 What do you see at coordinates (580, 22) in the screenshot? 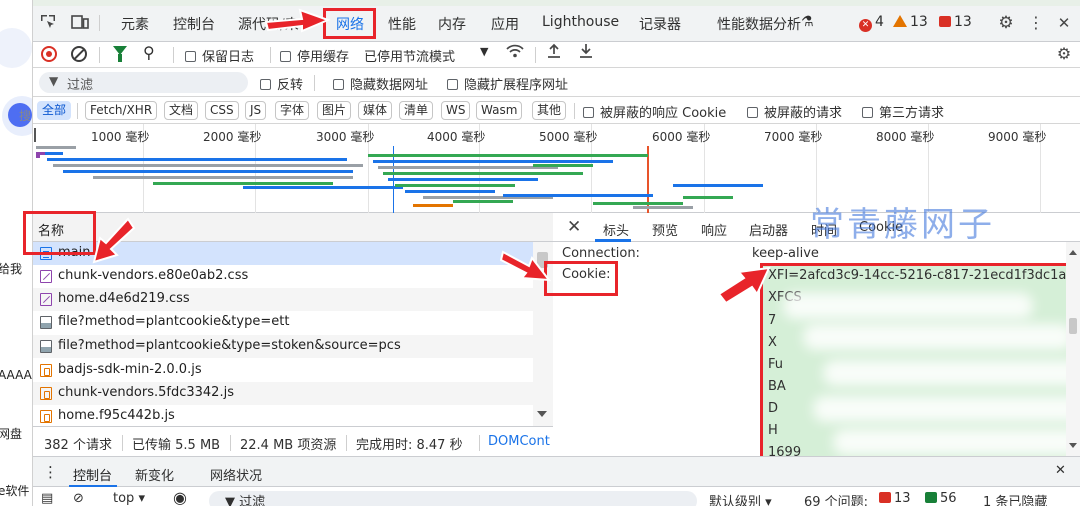
I see `tab-lighthouse: Lighthouse` at bounding box center [580, 22].